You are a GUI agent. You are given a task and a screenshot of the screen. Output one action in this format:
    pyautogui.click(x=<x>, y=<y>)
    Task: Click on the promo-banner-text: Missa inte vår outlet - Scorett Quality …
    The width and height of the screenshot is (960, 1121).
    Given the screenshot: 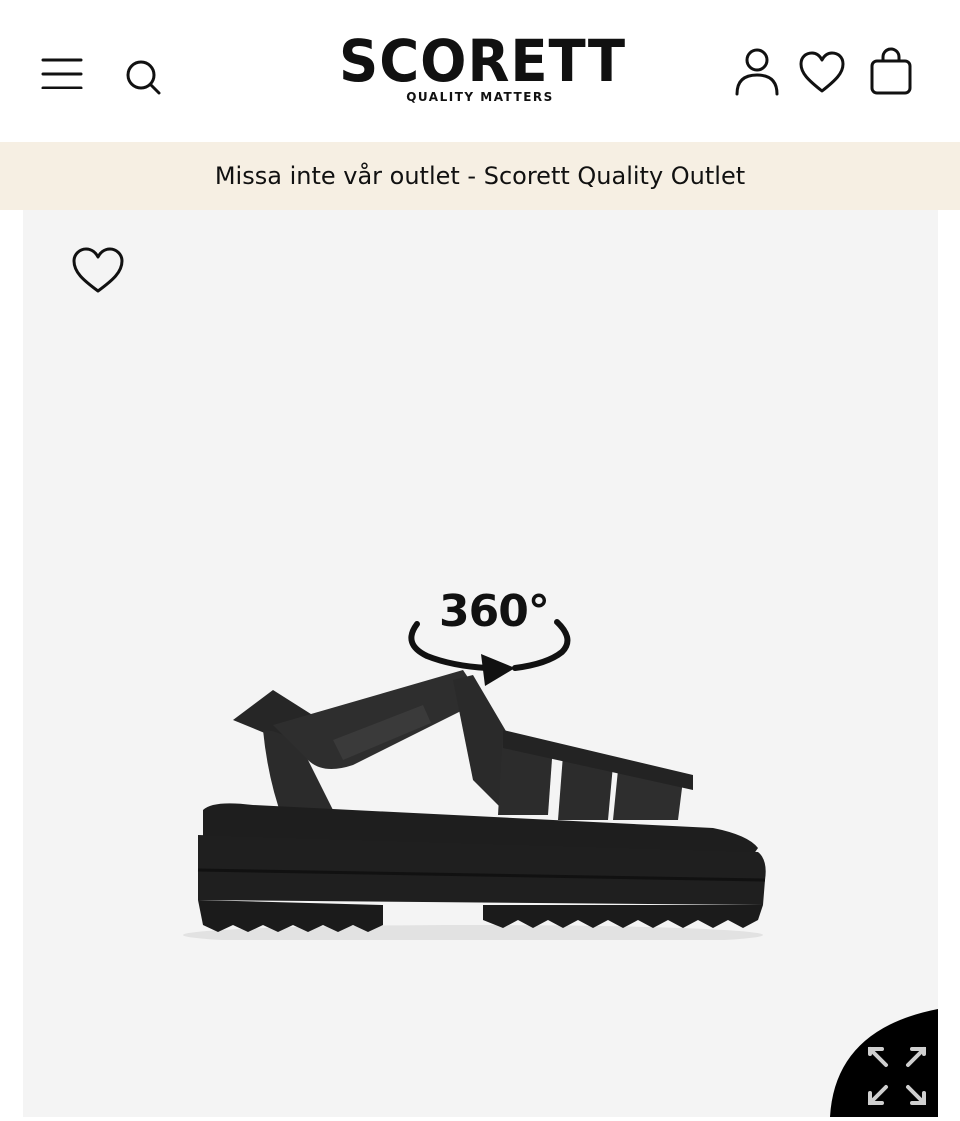 What is the action you would take?
    pyautogui.click(x=480, y=176)
    